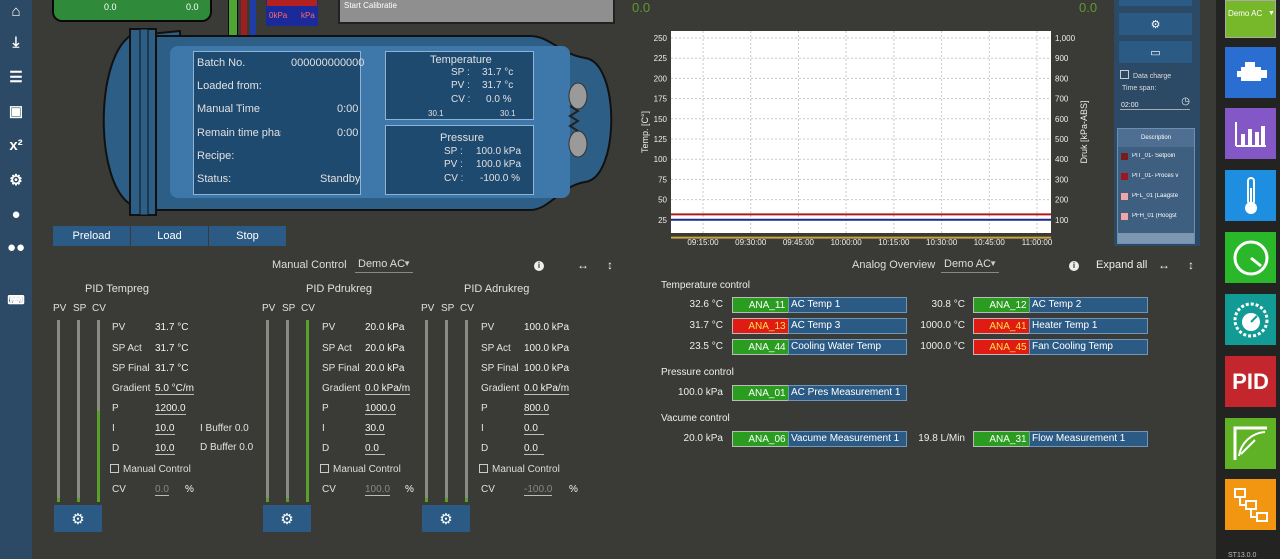 The height and width of the screenshot is (559, 1280). Describe the element at coordinates (157, 469) in the screenshot. I see `manual-control-text: Manual Control` at that location.